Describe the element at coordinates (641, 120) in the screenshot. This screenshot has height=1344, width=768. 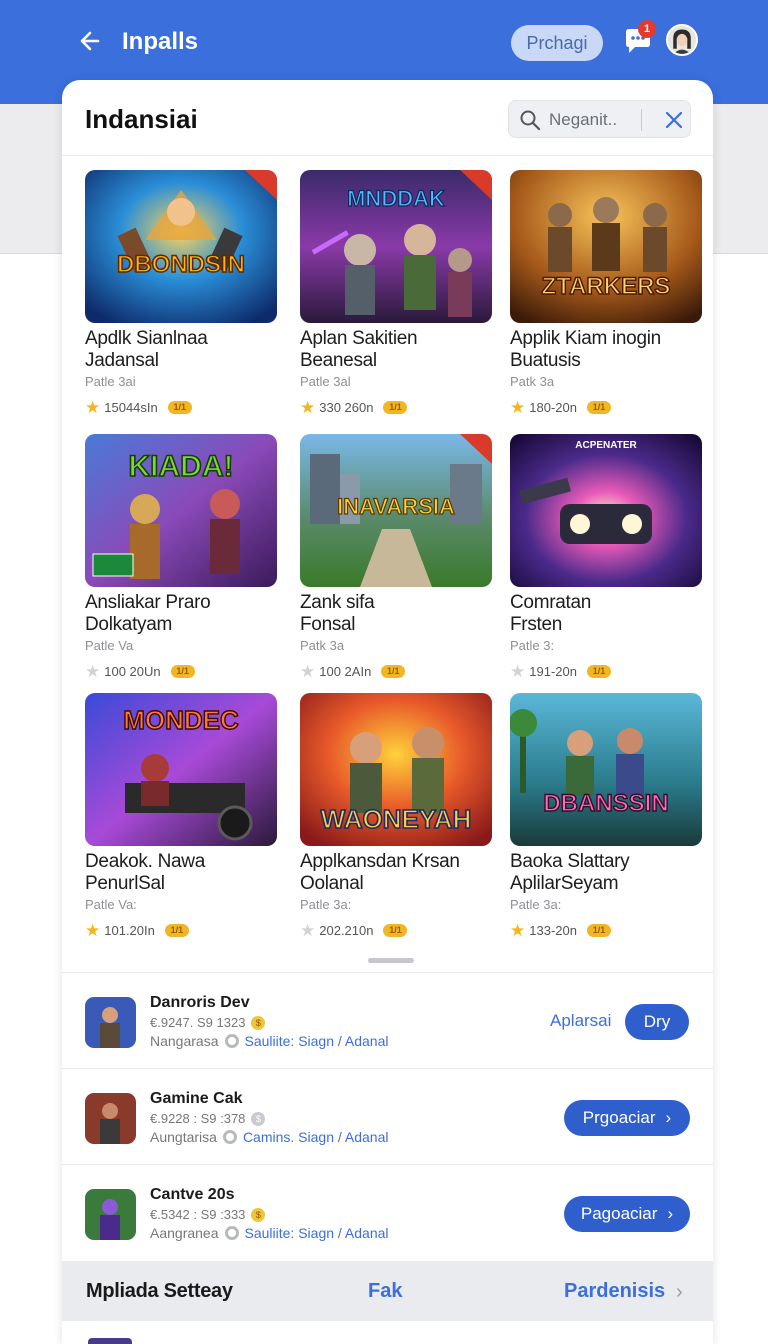
I see `search-divider` at that location.